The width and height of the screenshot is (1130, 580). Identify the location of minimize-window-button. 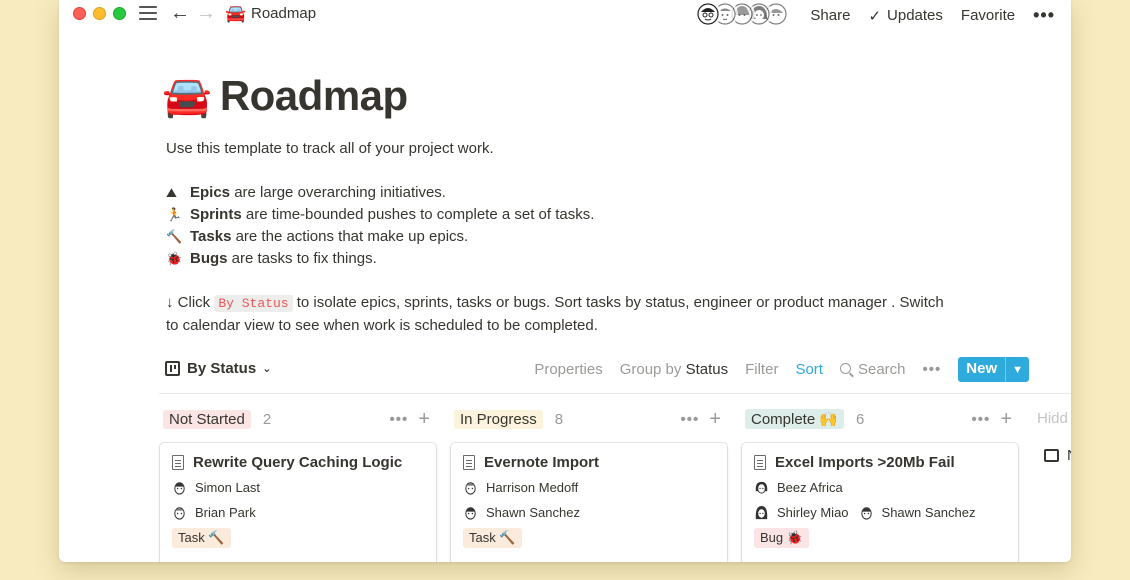
(99, 13).